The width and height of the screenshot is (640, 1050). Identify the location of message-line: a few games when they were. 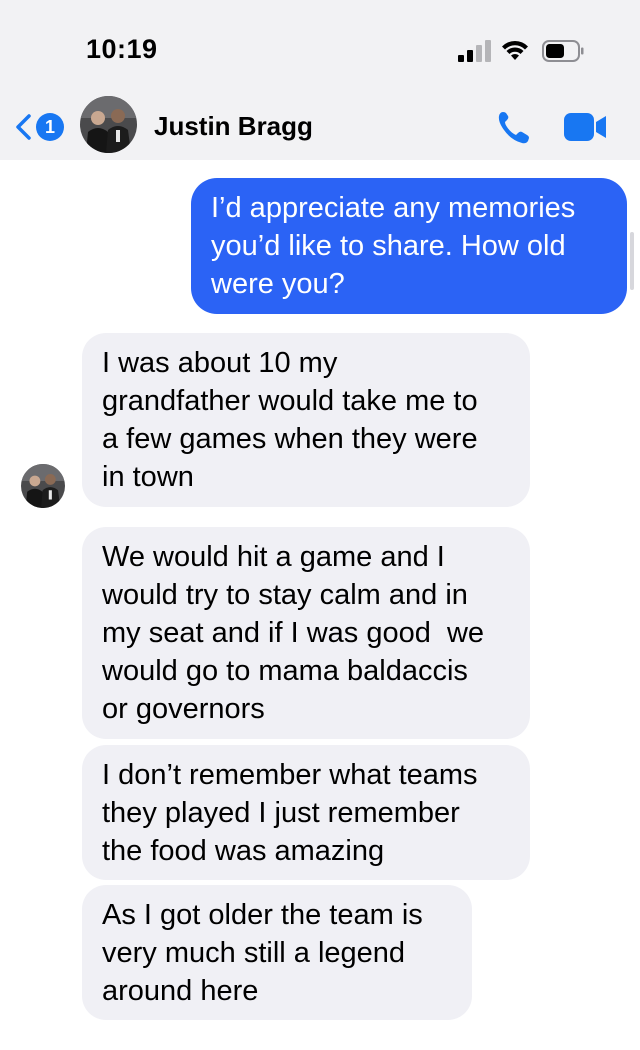
(290, 439).